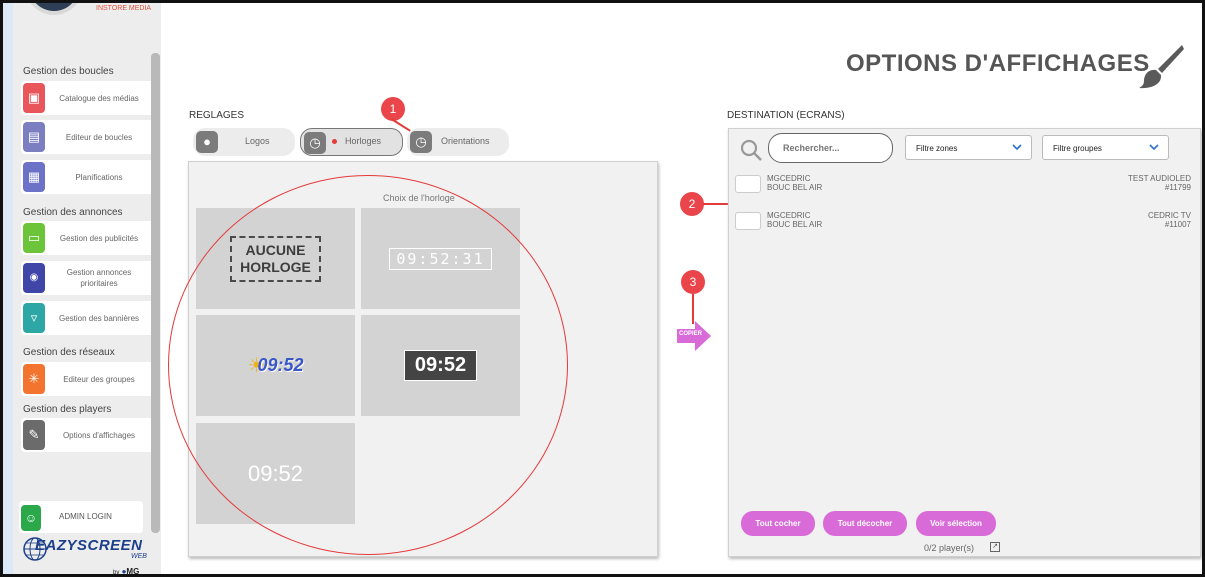 This screenshot has width=1205, height=577. I want to click on screen-info: CEDRIC TV #11007, so click(1169, 220).